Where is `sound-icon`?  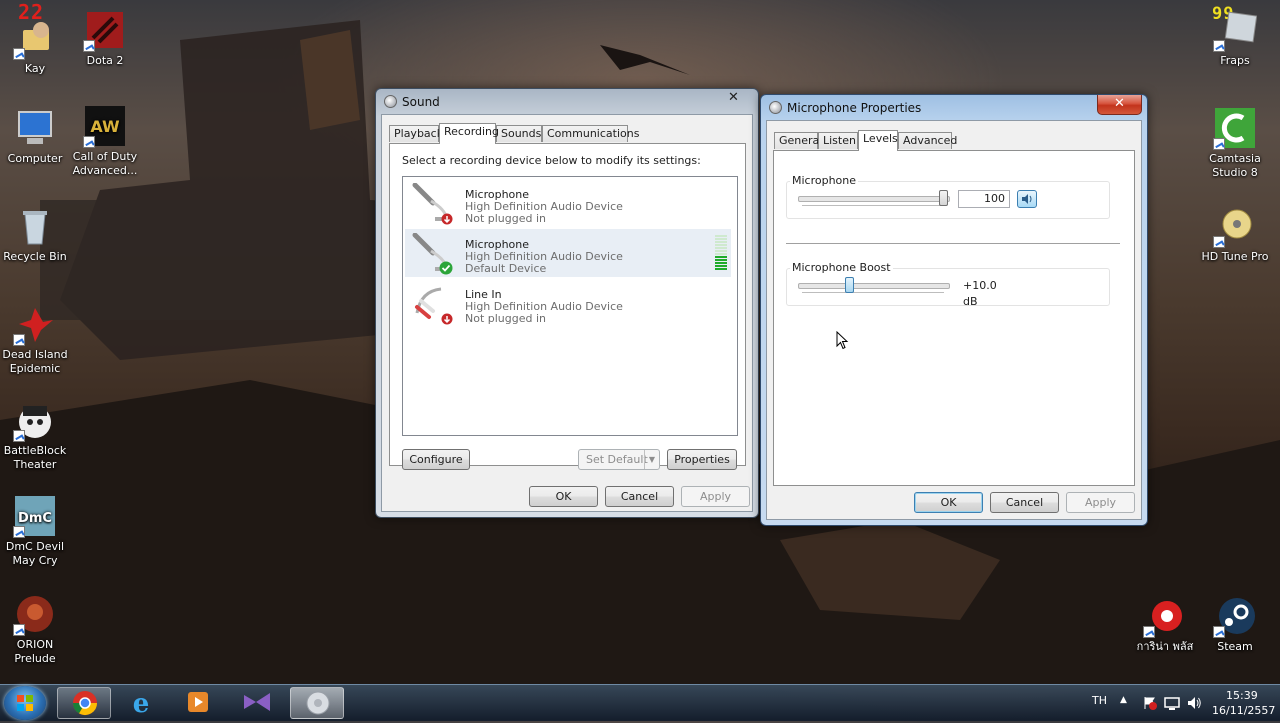 sound-icon is located at coordinates (318, 703).